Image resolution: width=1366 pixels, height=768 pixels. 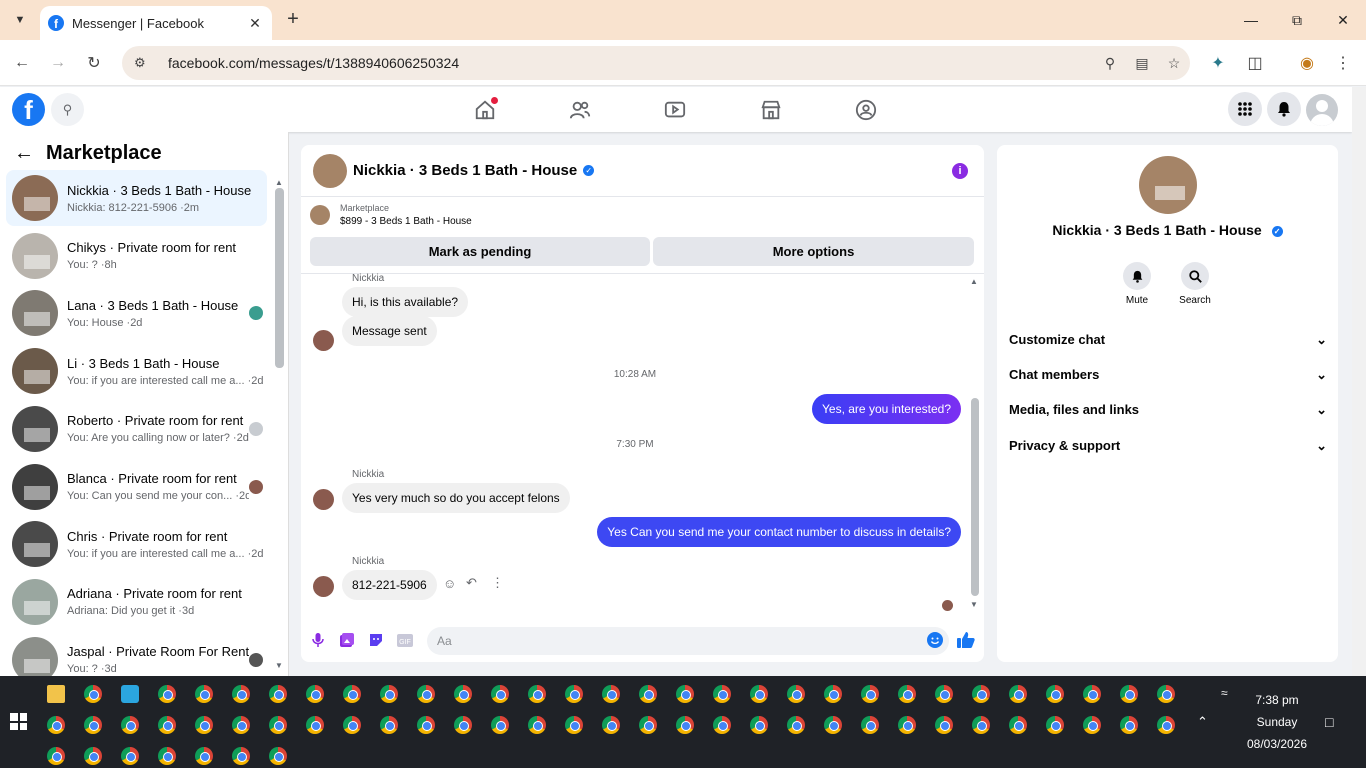 I want to click on notifications-center-icon: □, so click(x=1329, y=722).